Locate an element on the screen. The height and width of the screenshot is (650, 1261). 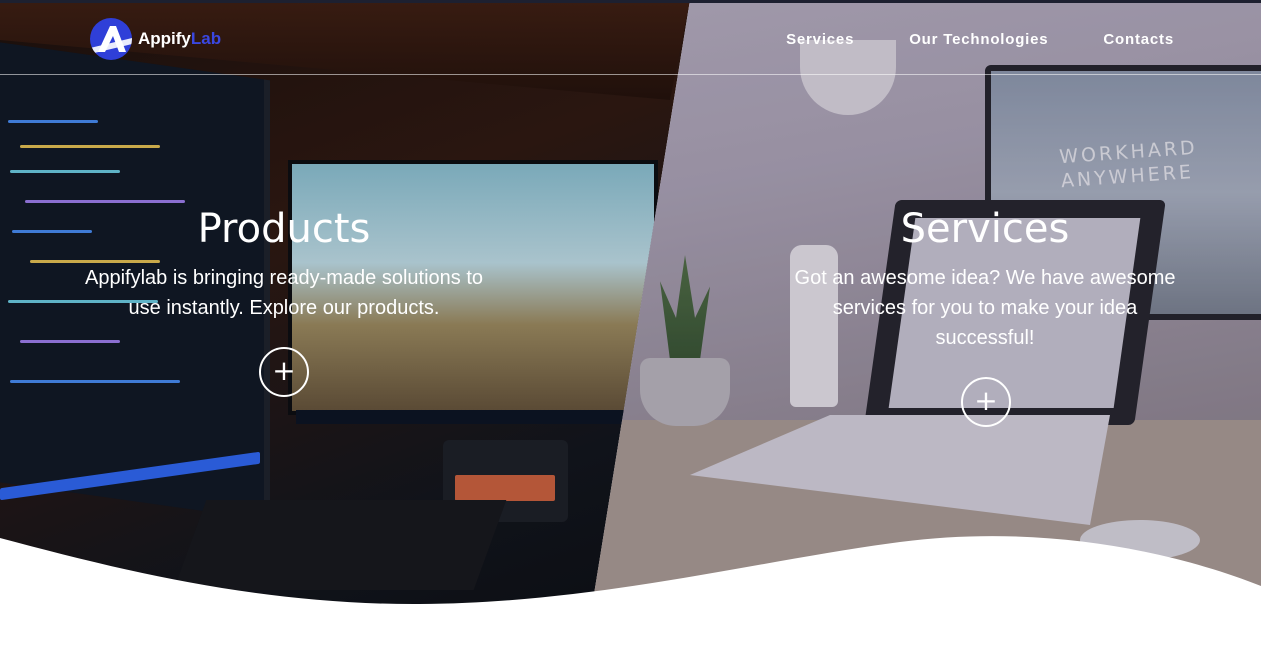
products-title: Products is located at coordinates (284, 229).